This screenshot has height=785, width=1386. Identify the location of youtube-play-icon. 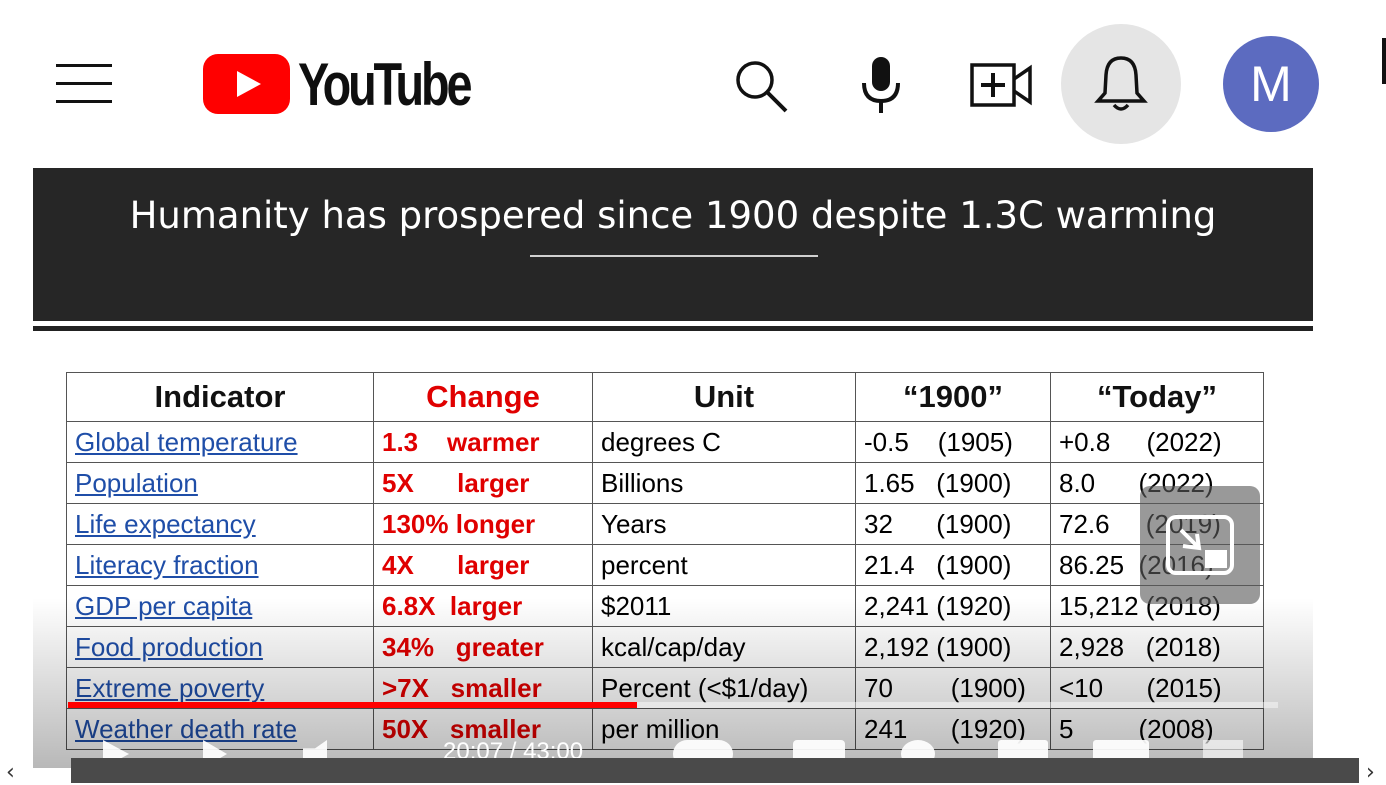
(246, 84).